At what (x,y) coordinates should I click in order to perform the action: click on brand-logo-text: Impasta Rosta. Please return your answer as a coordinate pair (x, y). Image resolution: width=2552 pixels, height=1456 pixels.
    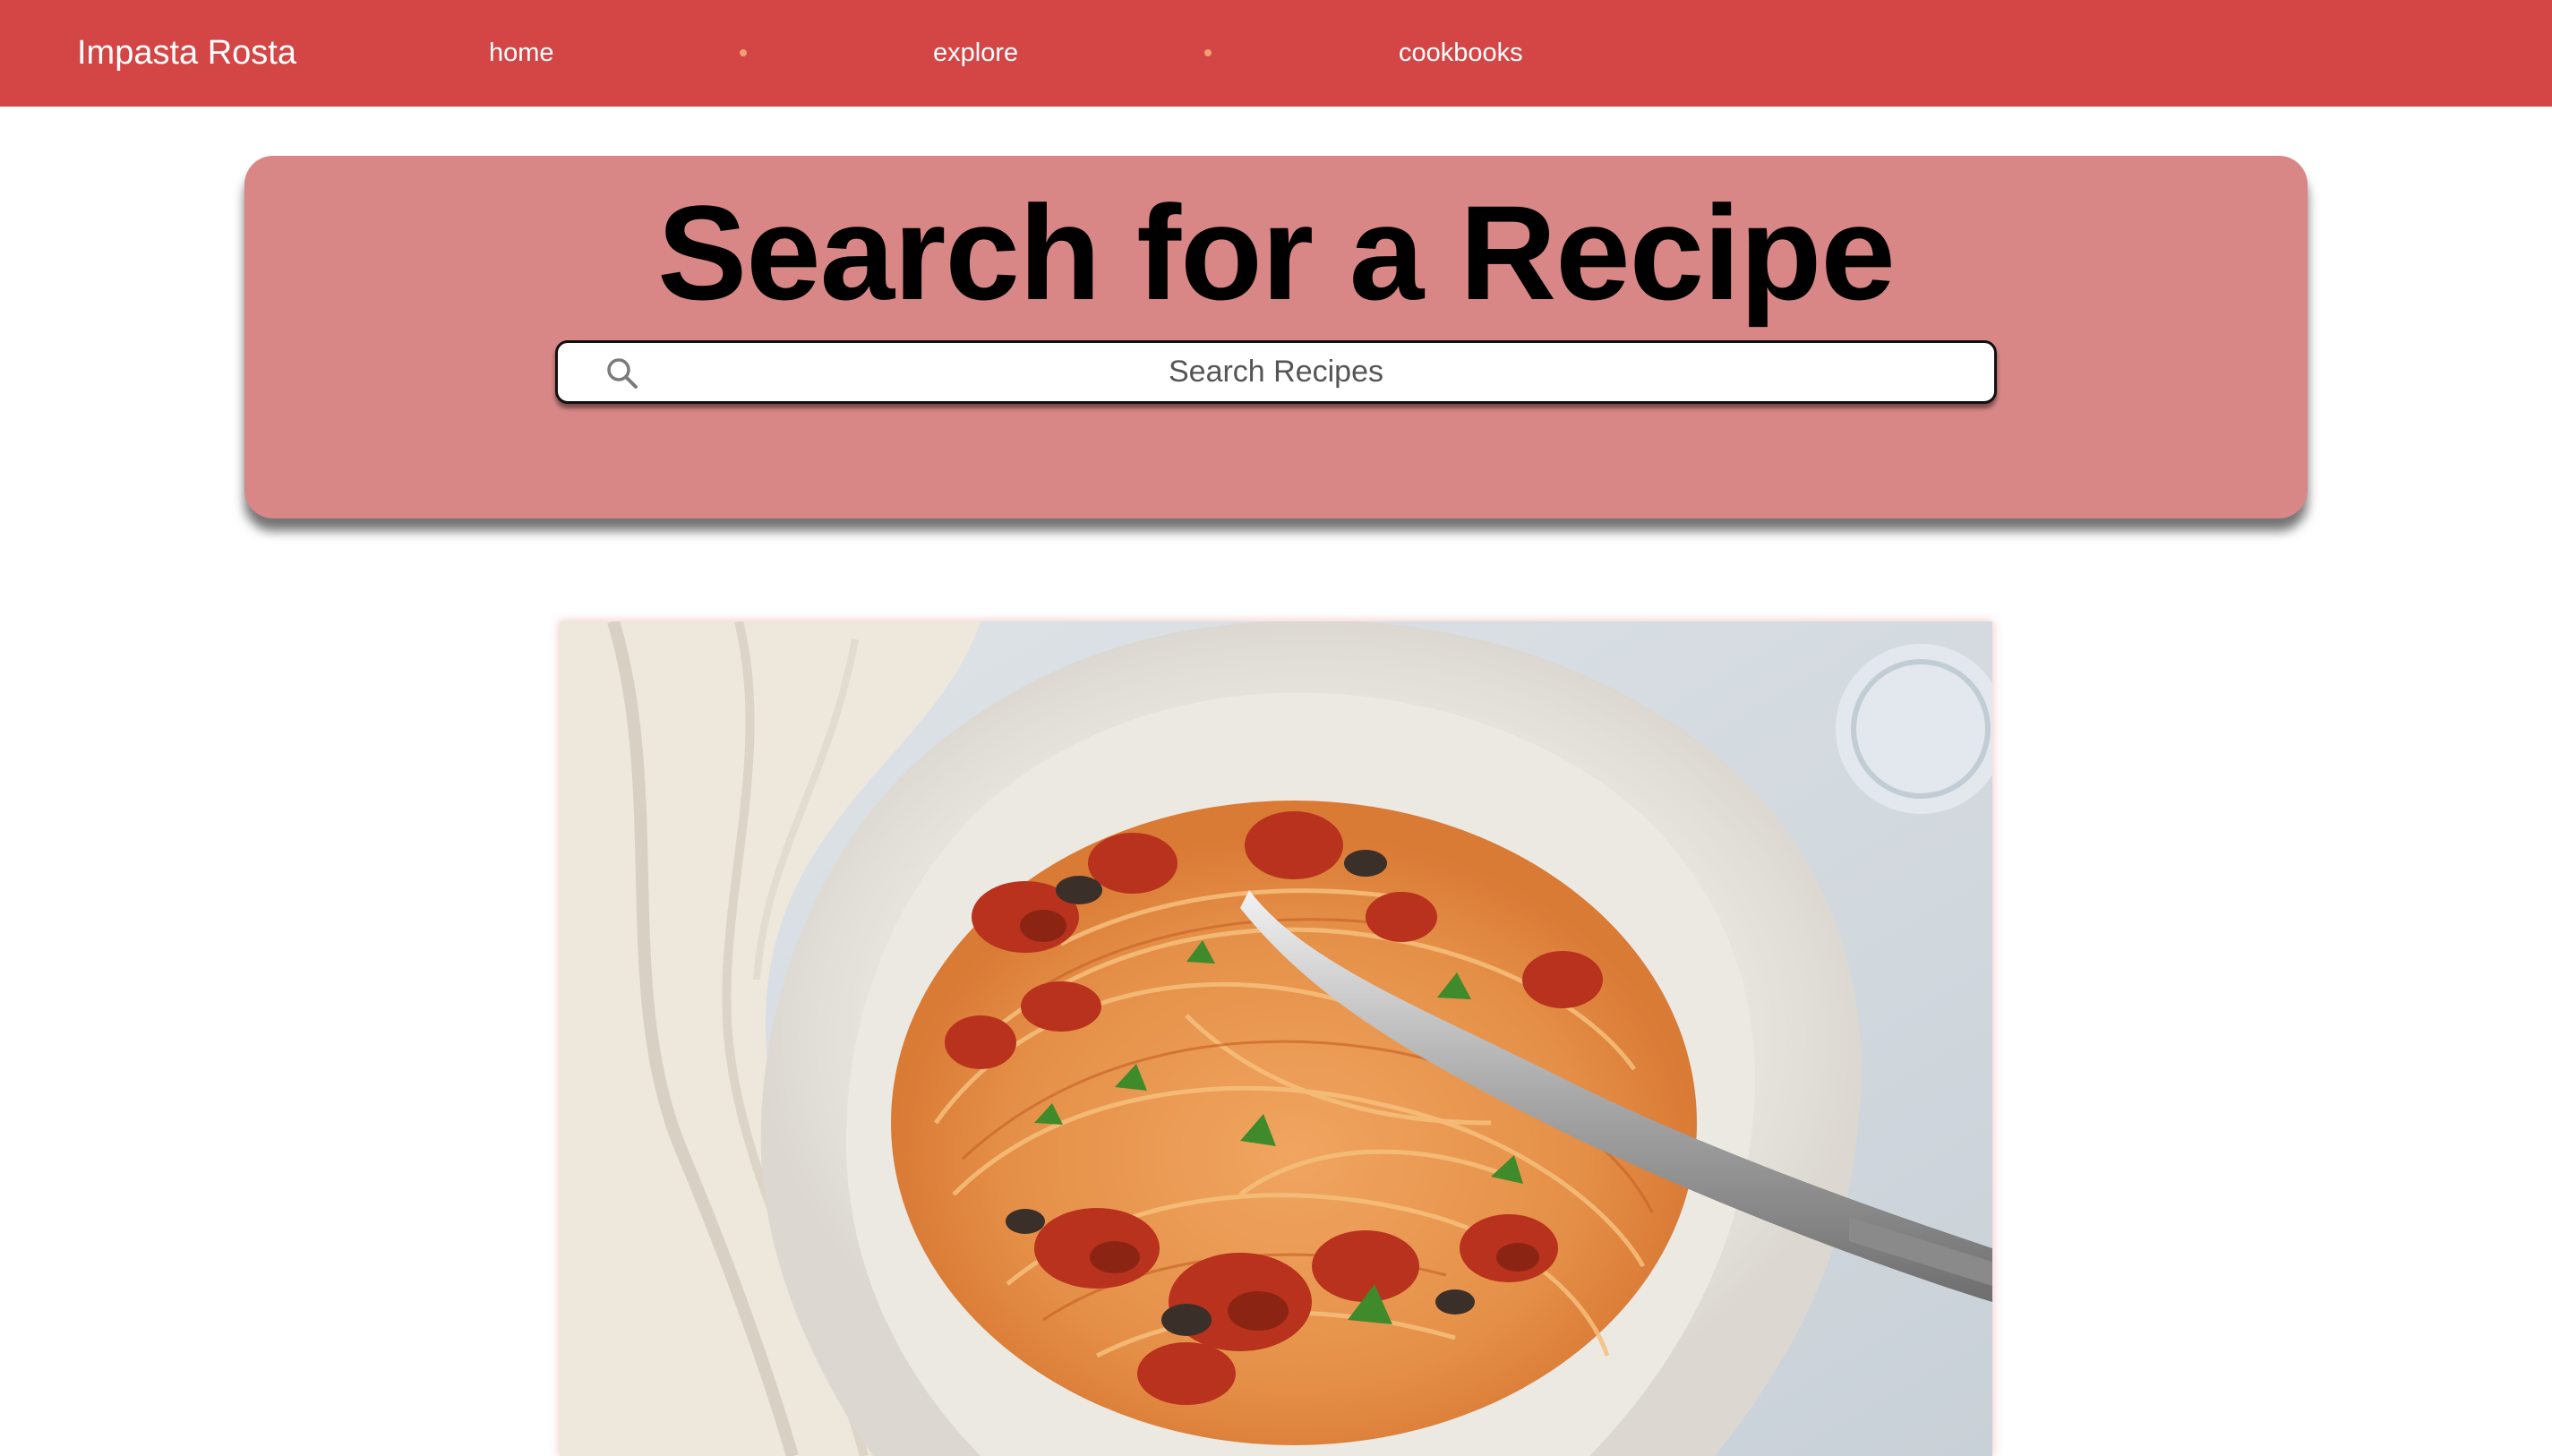
    Looking at the image, I should click on (186, 52).